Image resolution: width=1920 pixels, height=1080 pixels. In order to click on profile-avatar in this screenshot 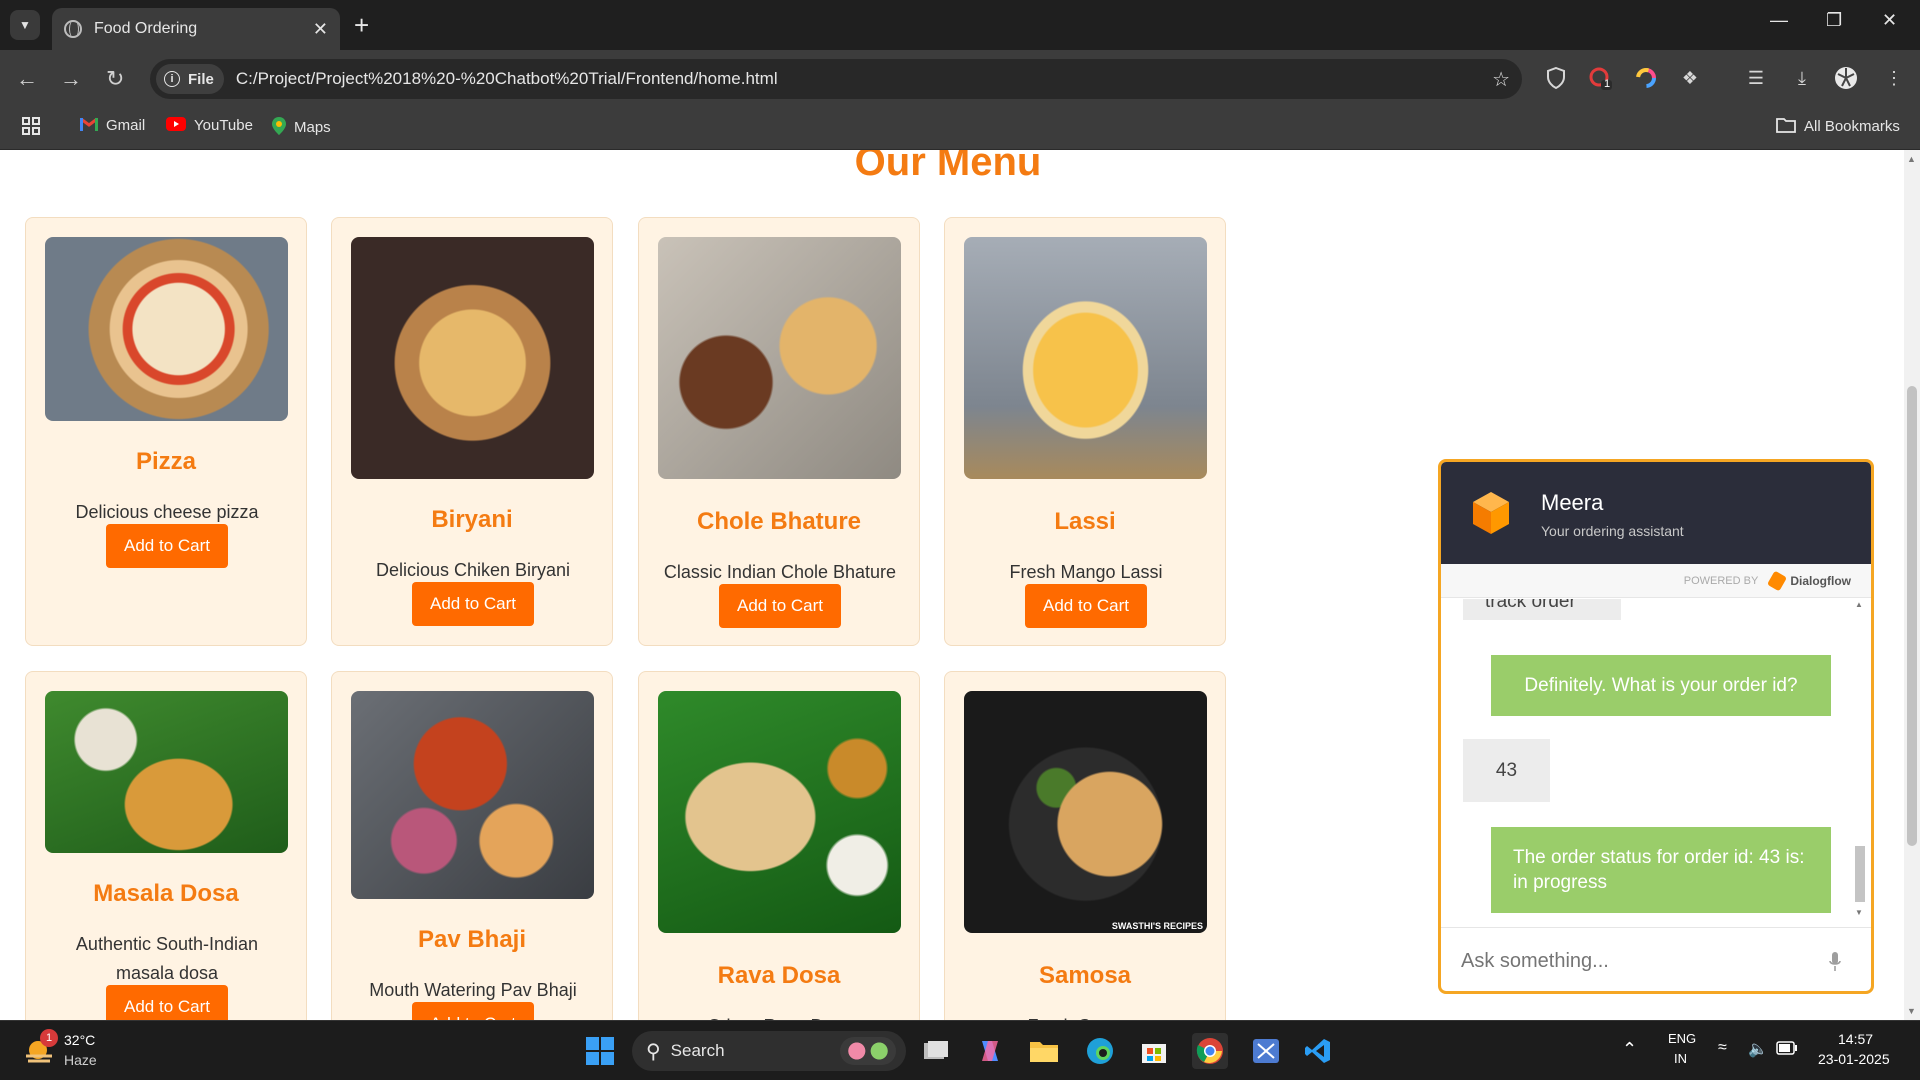, I will do `click(1846, 78)`.